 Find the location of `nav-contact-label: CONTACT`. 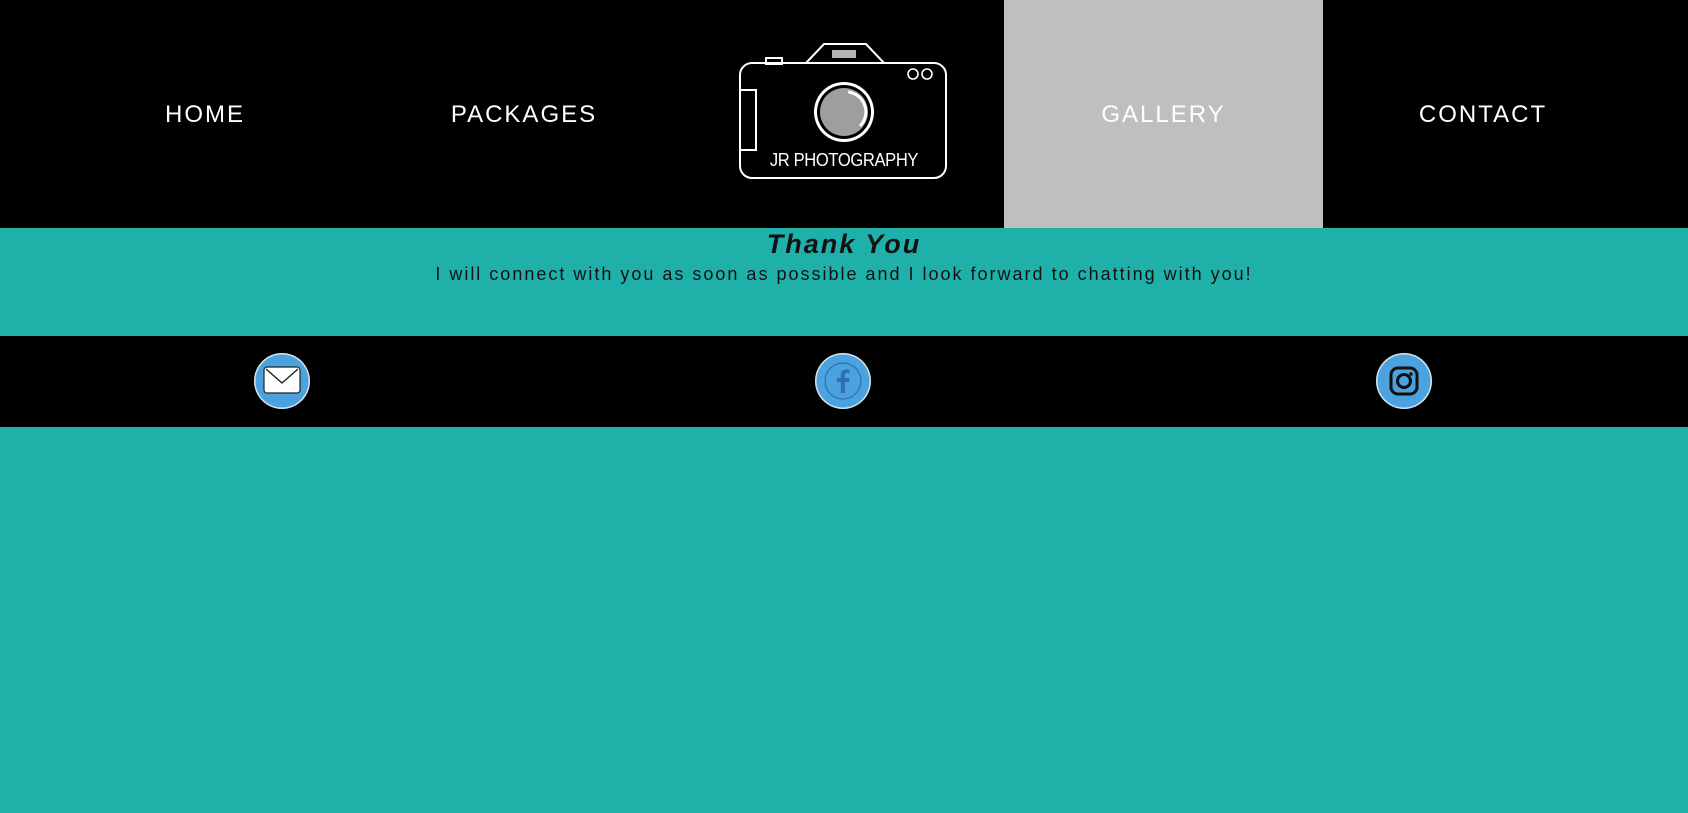

nav-contact-label: CONTACT is located at coordinates (1483, 114).